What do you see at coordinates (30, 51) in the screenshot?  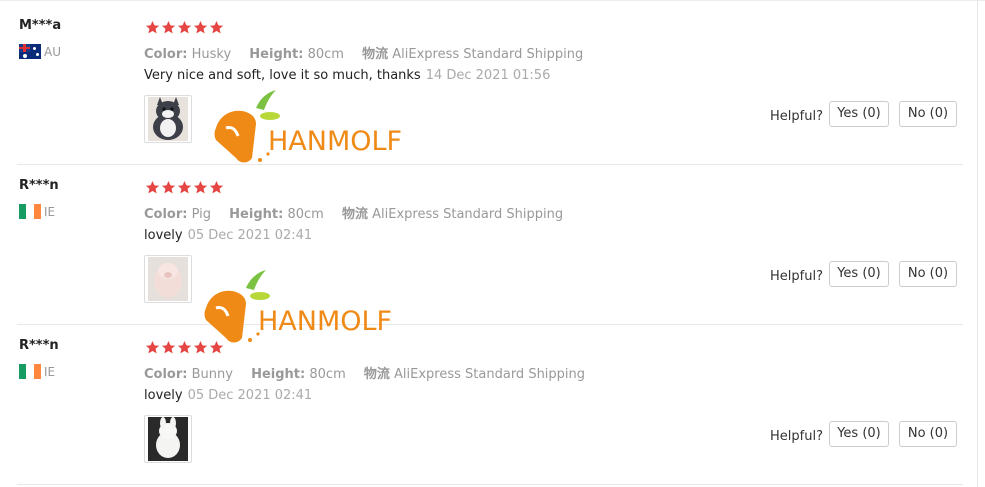 I see `australia-flag-icon` at bounding box center [30, 51].